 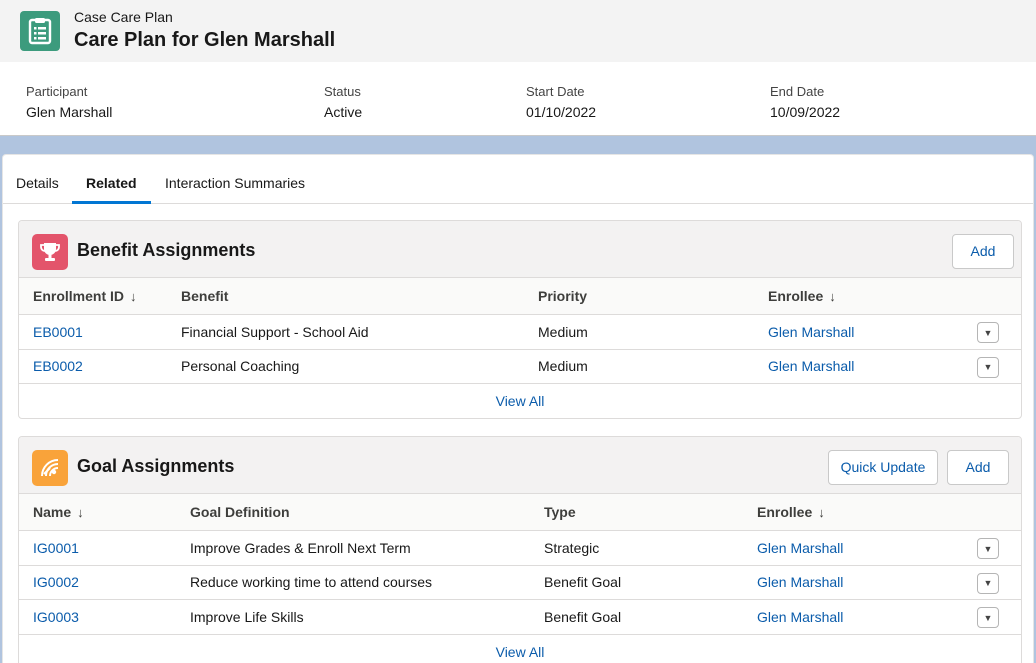 What do you see at coordinates (240, 512) in the screenshot?
I see `column-header-goal-definition: Goal Definition` at bounding box center [240, 512].